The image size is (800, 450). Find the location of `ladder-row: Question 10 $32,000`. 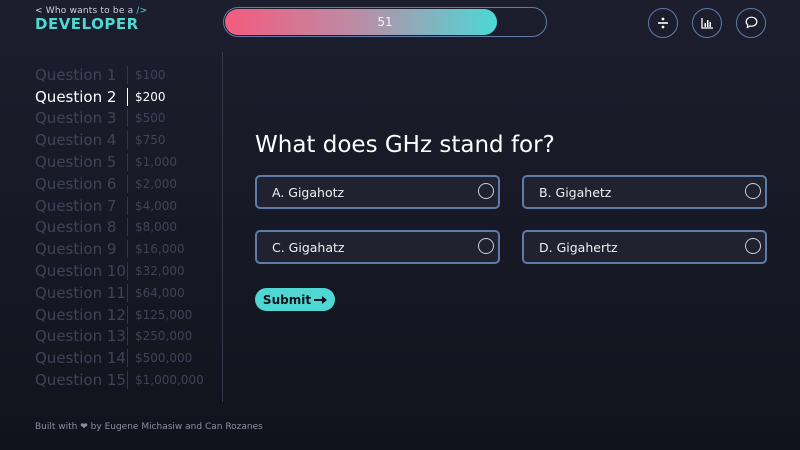

ladder-row: Question 10 $32,000 is located at coordinates (119, 271).